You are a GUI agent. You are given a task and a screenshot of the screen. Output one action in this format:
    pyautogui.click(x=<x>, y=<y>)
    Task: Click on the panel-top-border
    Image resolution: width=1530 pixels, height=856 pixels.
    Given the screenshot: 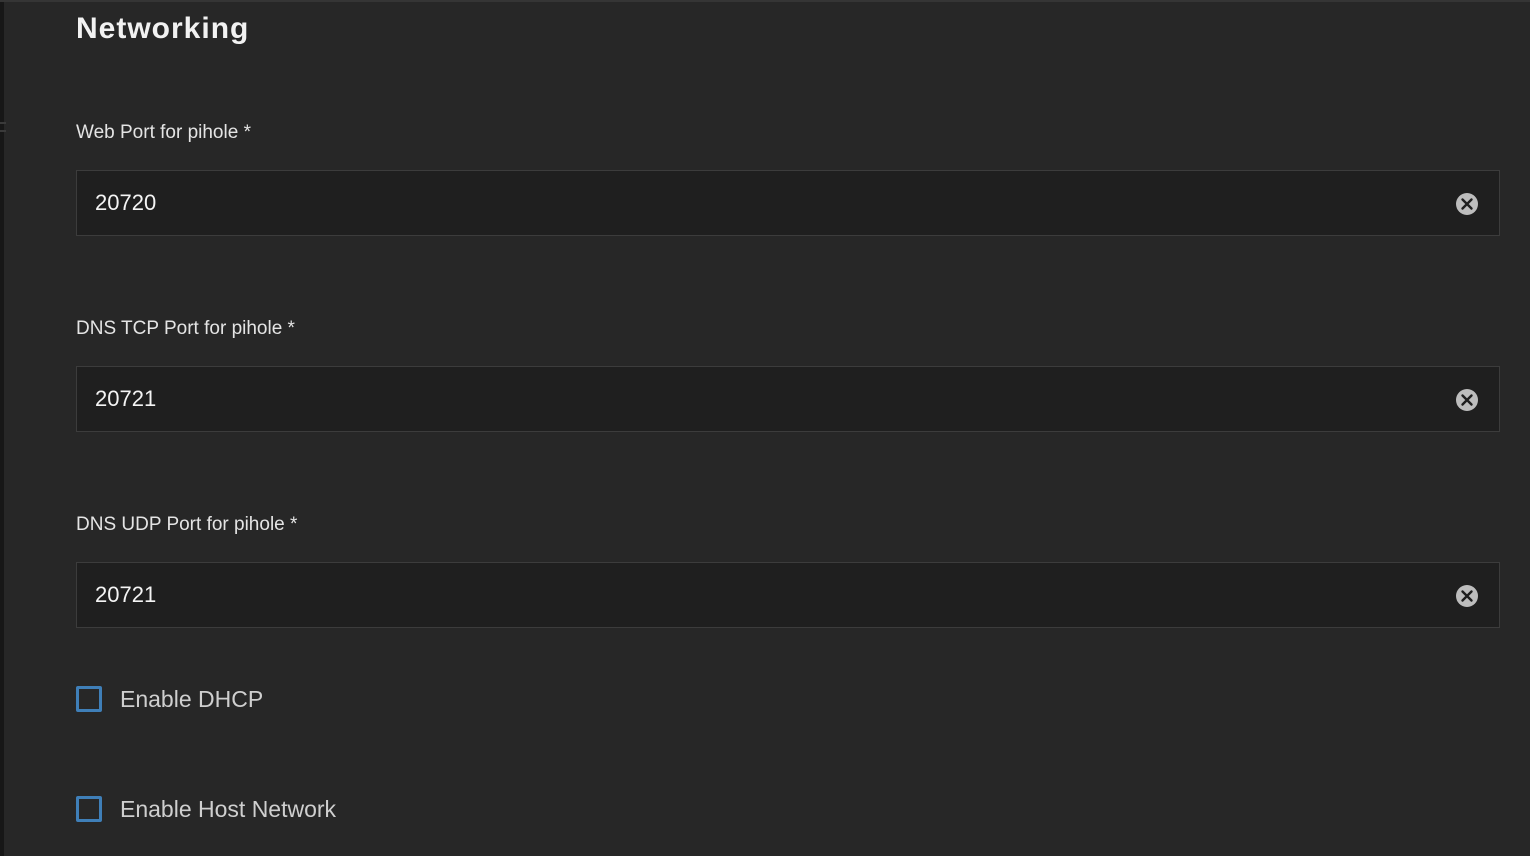 What is the action you would take?
    pyautogui.click(x=765, y=1)
    